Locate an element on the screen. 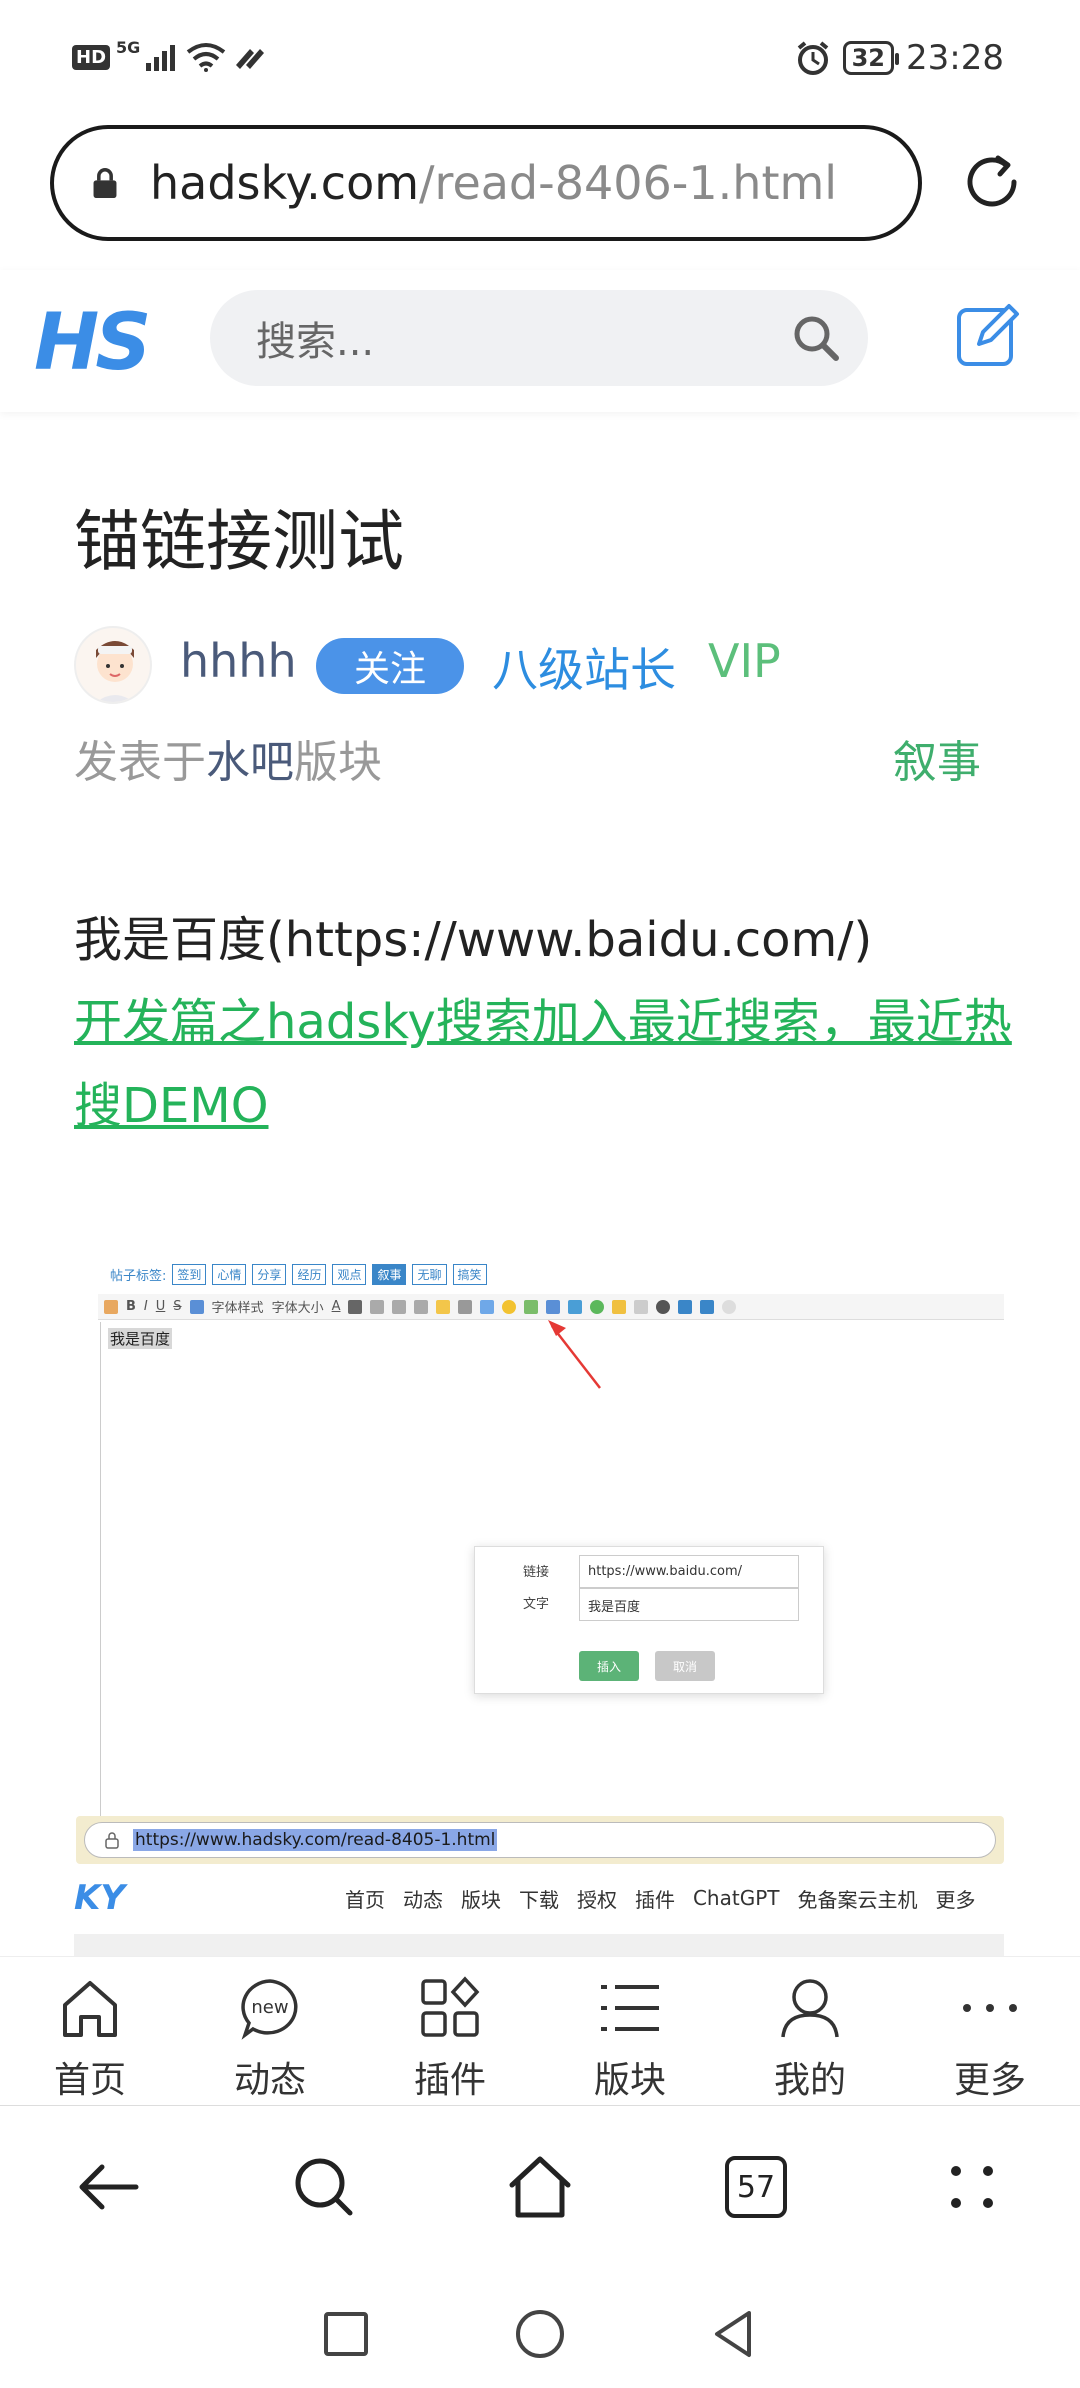 This screenshot has height=2388, width=1080. underline-icon: U is located at coordinates (160, 1306).